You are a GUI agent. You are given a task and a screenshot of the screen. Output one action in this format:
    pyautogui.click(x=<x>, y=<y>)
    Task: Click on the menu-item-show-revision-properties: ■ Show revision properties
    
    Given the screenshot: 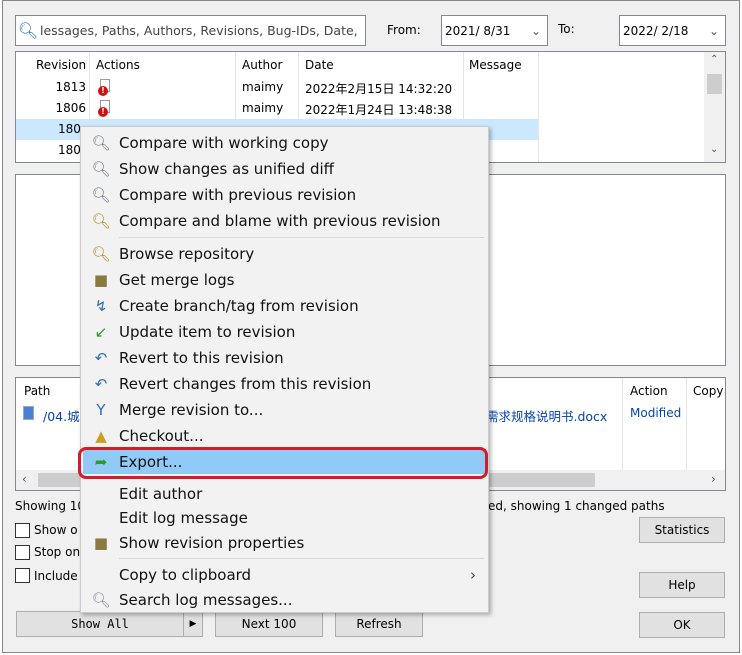 What is the action you would take?
    pyautogui.click(x=284, y=542)
    